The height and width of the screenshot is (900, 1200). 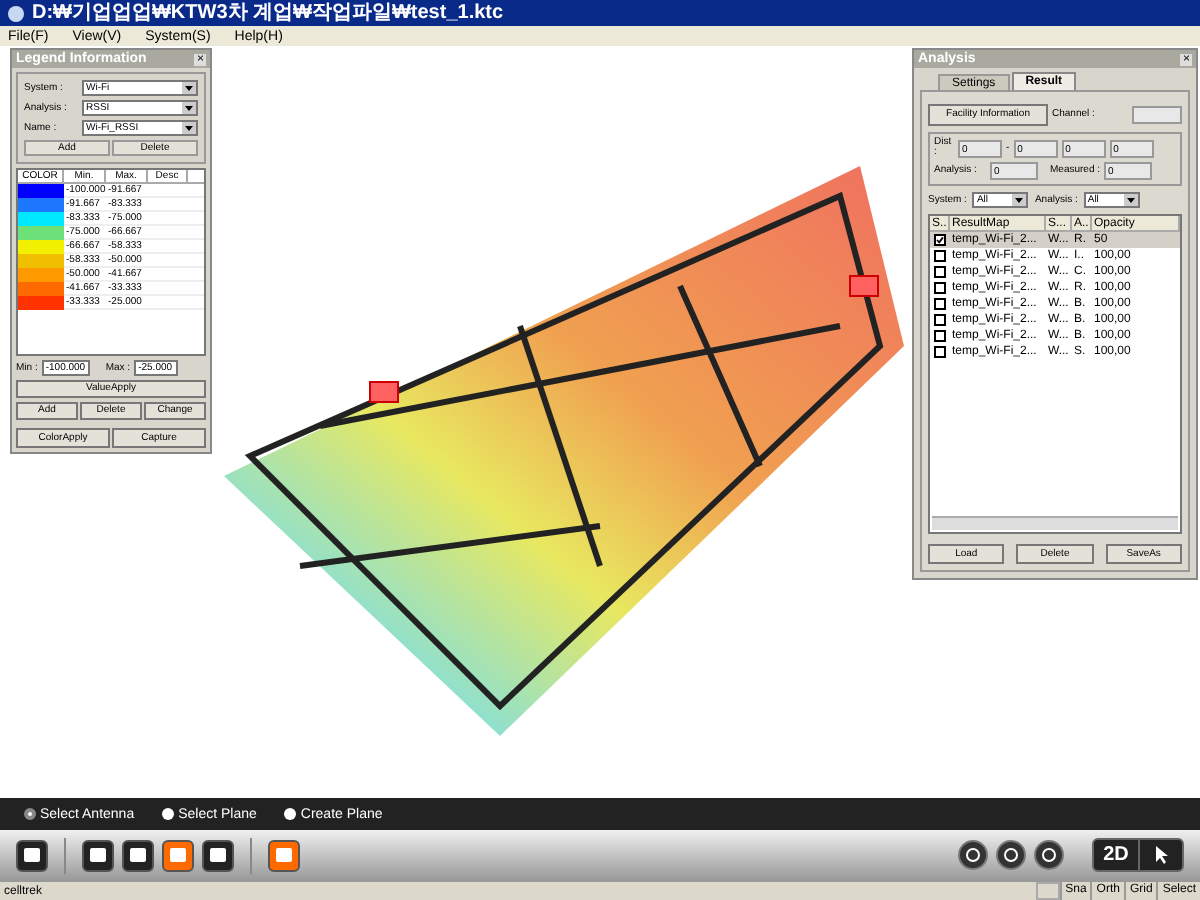 I want to click on input-field, so click(x=1157, y=115).